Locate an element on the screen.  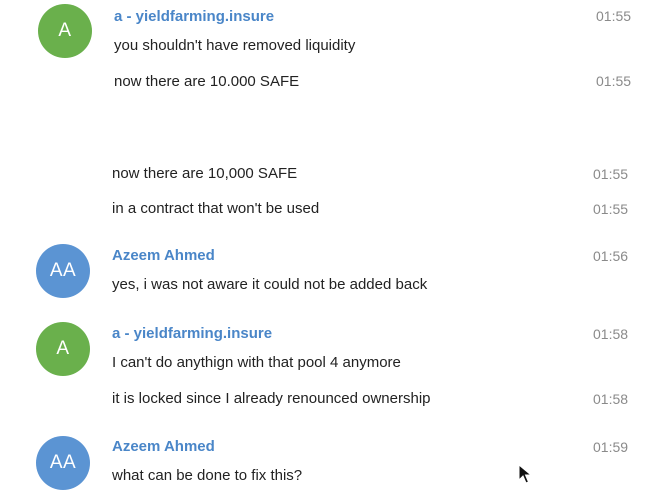
message-timestamp: 01:59 is located at coordinates (611, 447).